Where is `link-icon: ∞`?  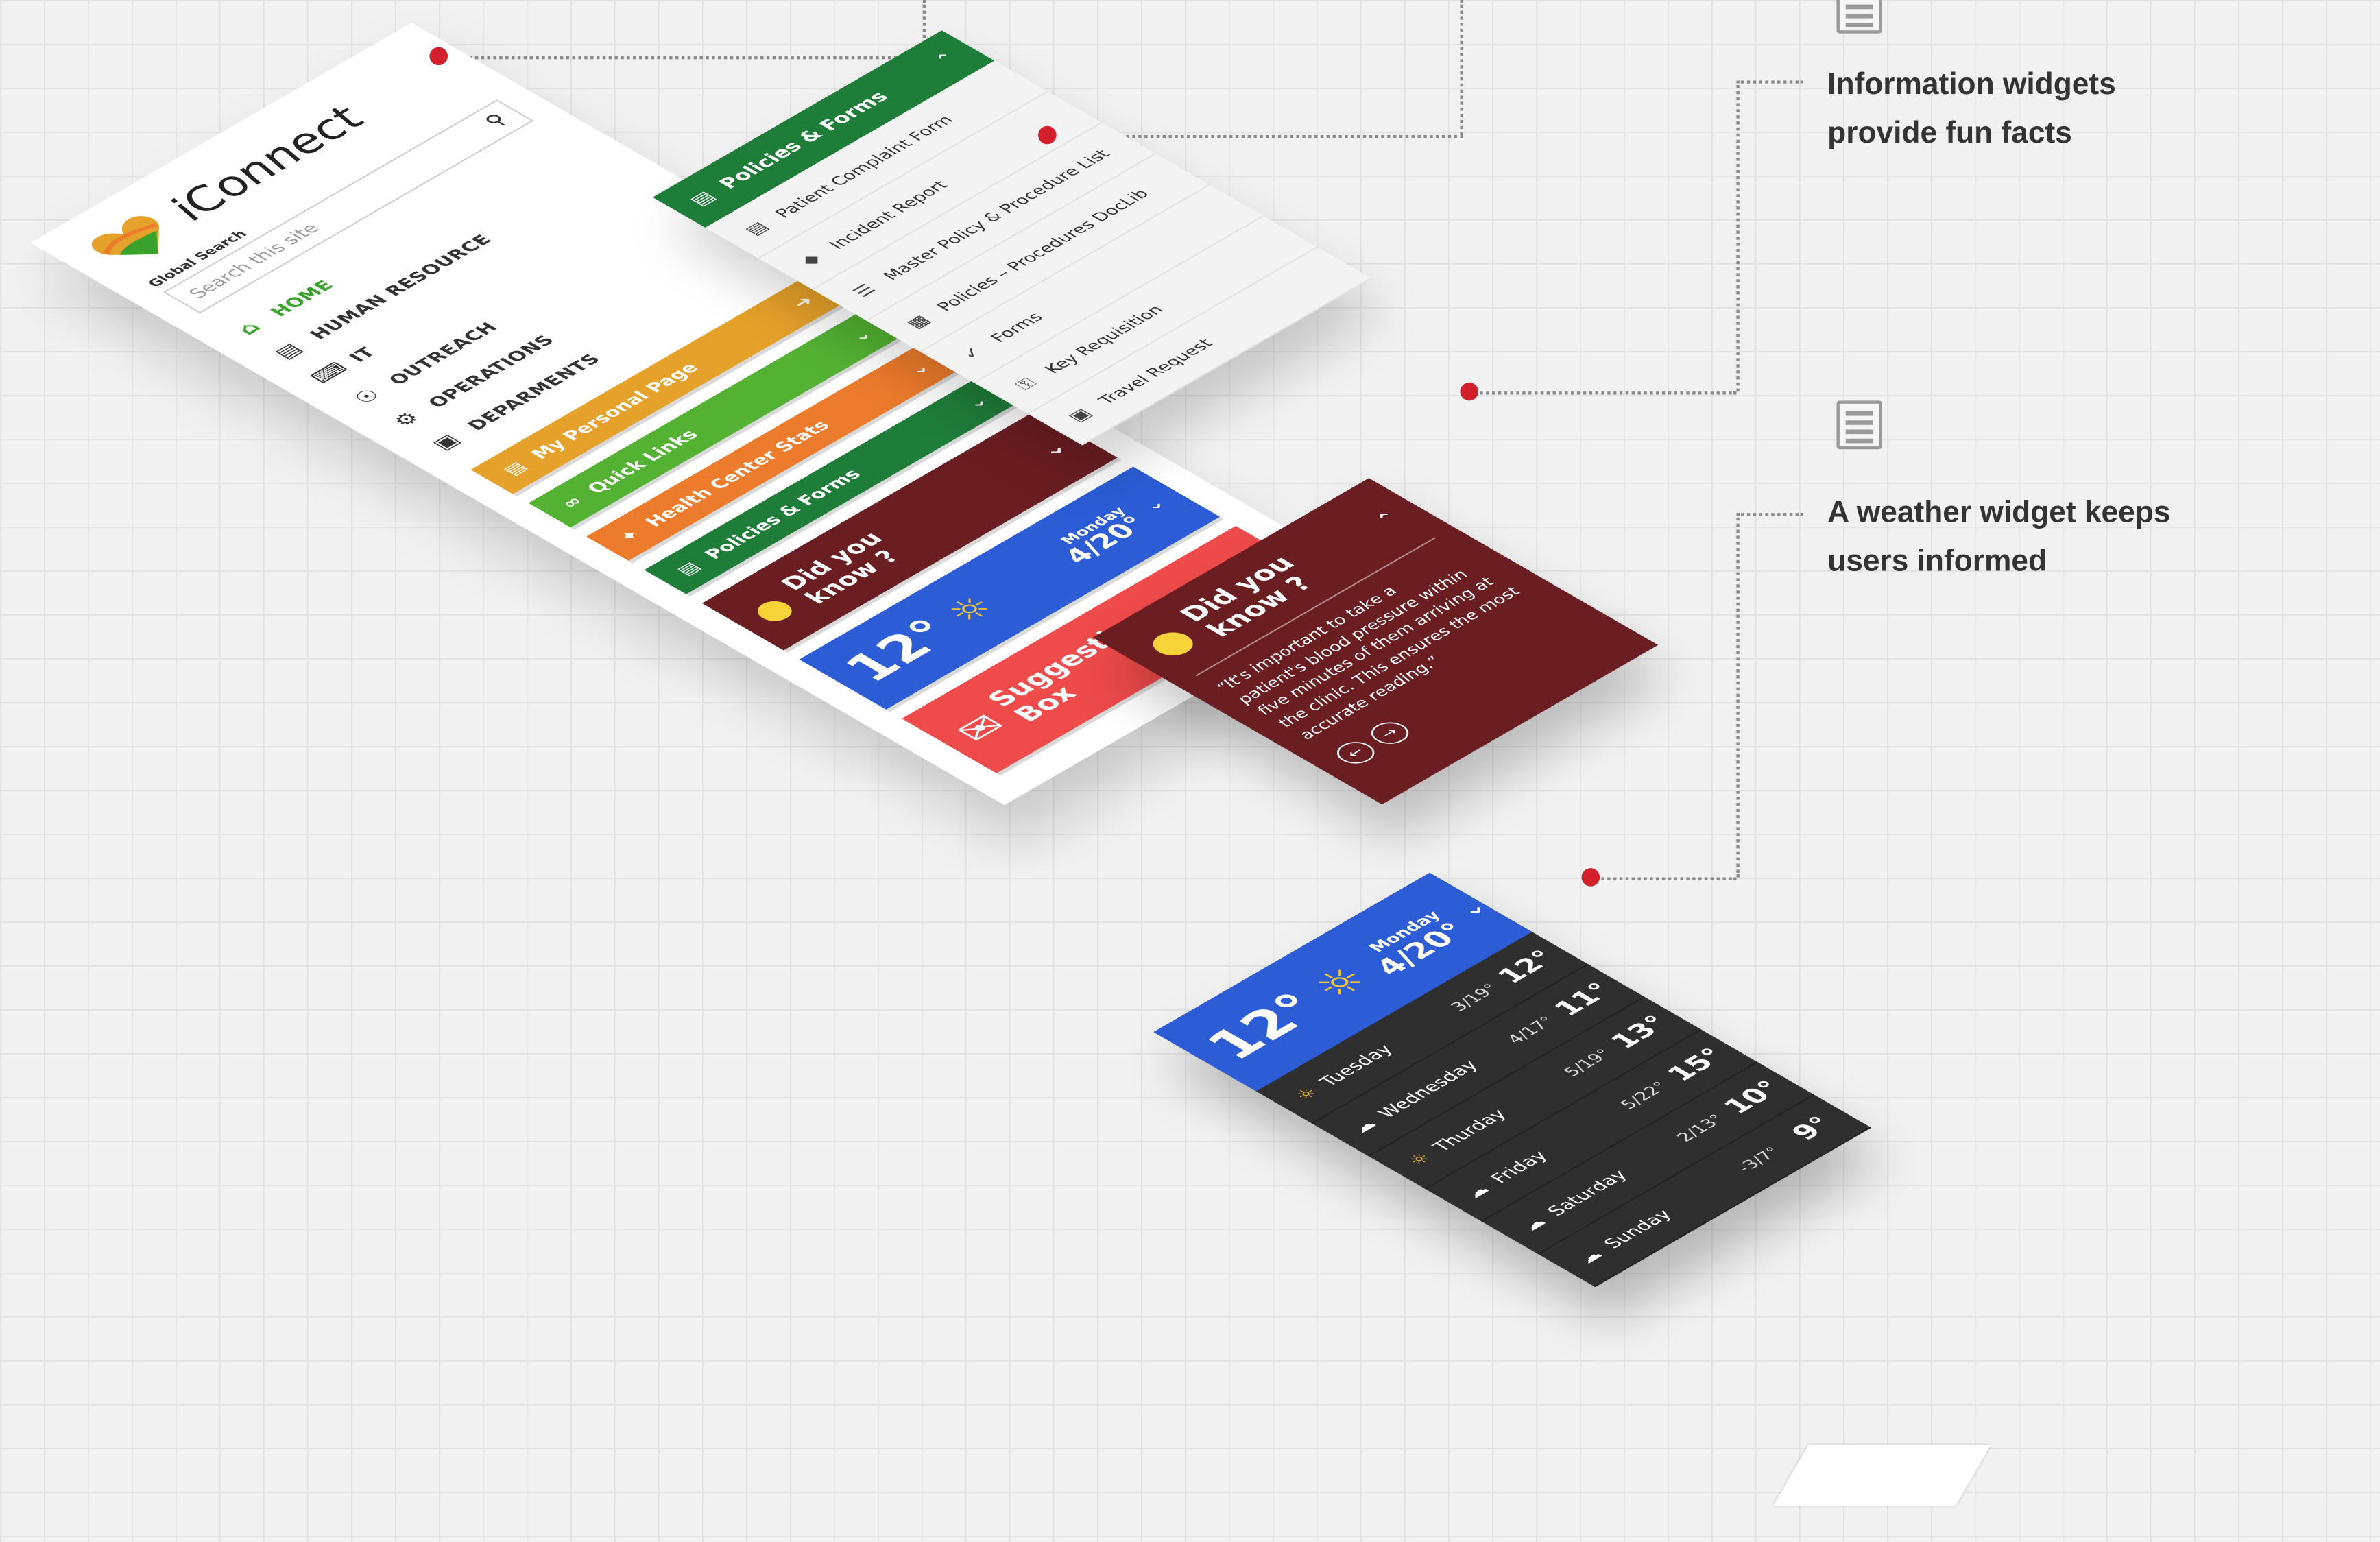 link-icon: ∞ is located at coordinates (572, 502).